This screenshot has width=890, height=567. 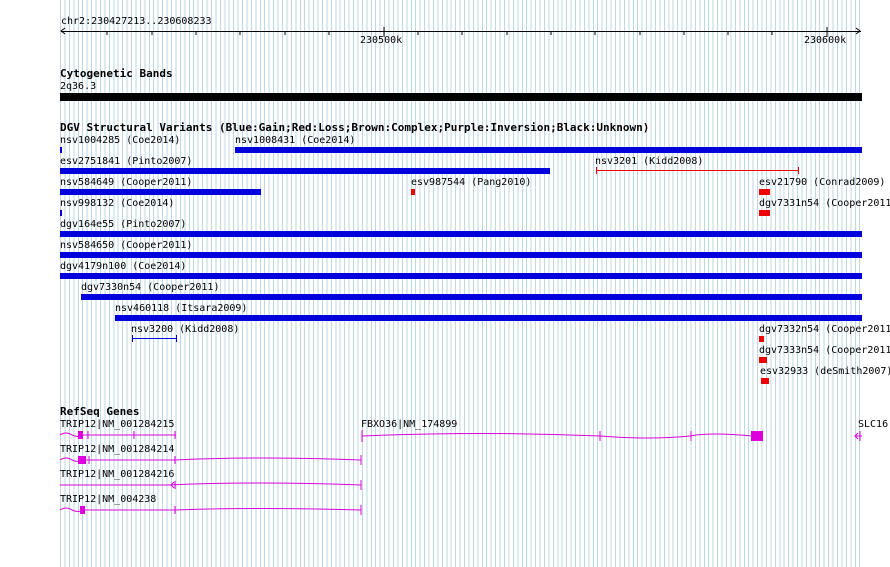 What do you see at coordinates (99, 412) in the screenshot?
I see `refseq-track-title: RefSeq Genes` at bounding box center [99, 412].